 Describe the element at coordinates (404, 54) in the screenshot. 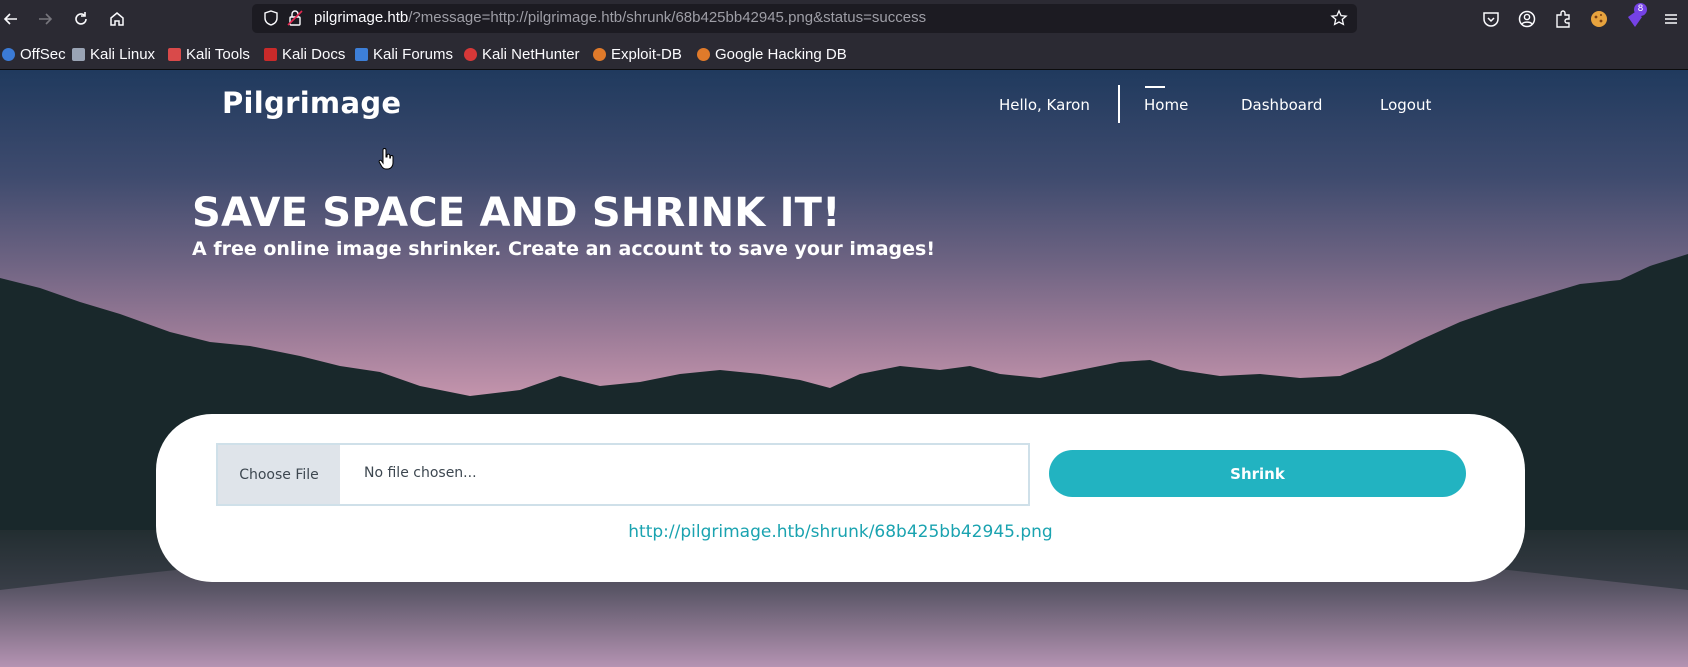

I see `bookmark-kali-forums: Kali Forums` at that location.